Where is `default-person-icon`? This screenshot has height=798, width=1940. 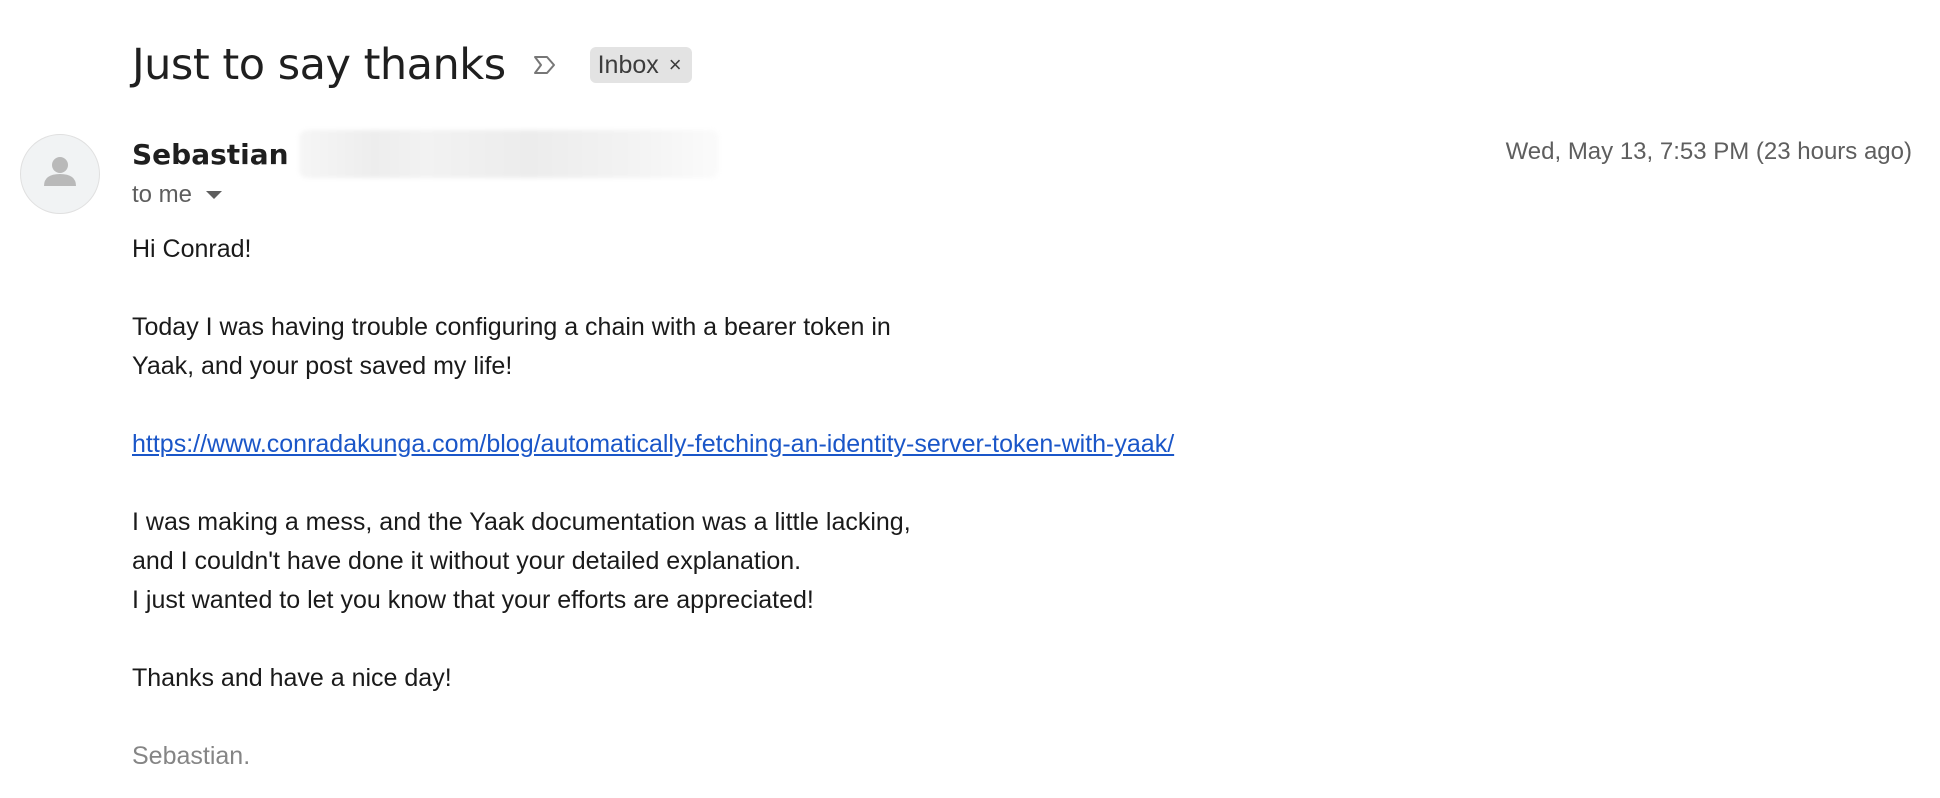 default-person-icon is located at coordinates (60, 171).